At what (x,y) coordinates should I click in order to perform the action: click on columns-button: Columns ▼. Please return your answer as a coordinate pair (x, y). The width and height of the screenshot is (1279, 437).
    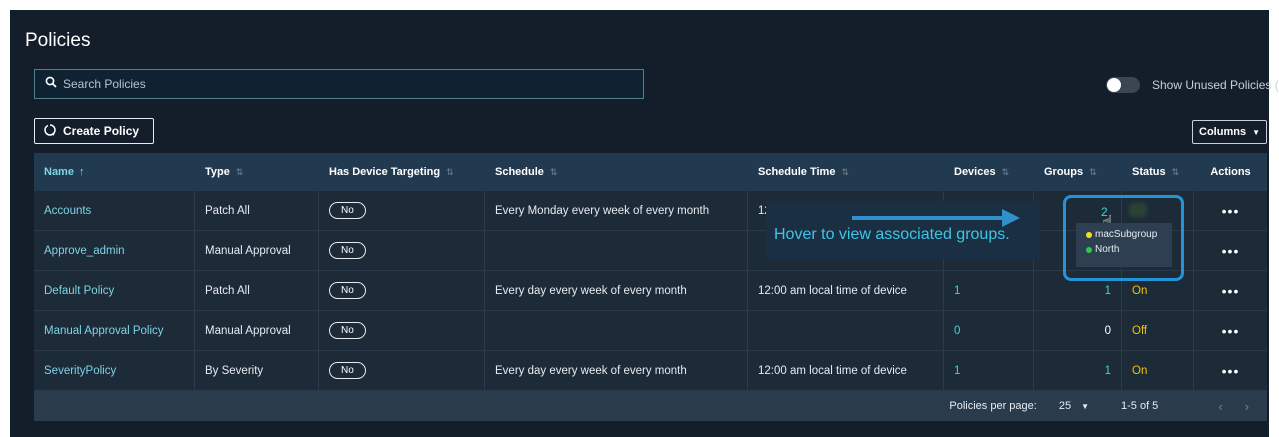
    Looking at the image, I should click on (1229, 132).